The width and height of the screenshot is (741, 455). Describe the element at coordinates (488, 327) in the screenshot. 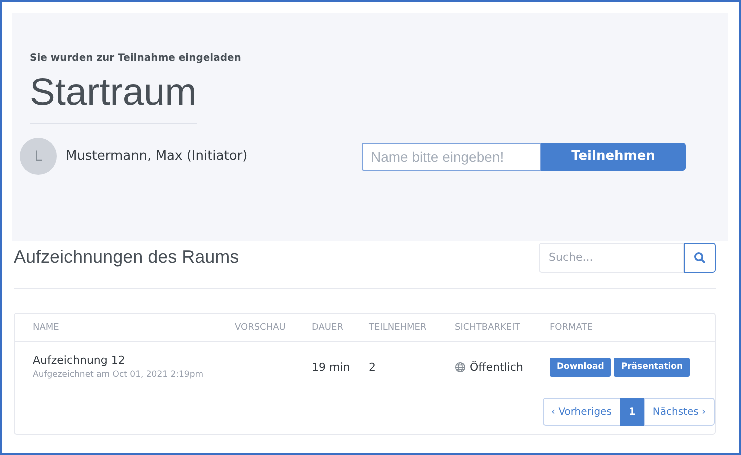

I see `column-header: SICHTBARKEIT` at that location.